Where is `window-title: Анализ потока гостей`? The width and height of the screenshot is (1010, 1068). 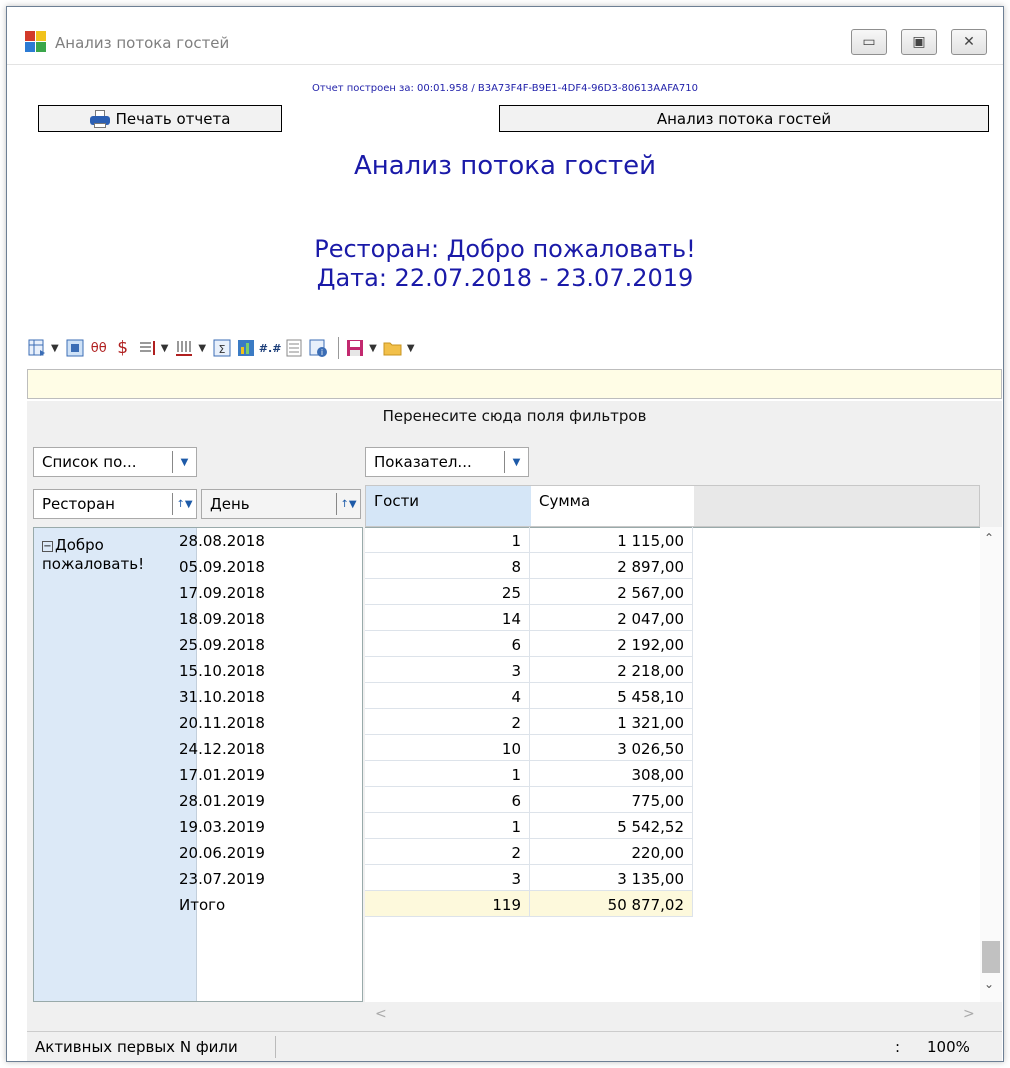
window-title: Анализ потока гостей is located at coordinates (142, 43).